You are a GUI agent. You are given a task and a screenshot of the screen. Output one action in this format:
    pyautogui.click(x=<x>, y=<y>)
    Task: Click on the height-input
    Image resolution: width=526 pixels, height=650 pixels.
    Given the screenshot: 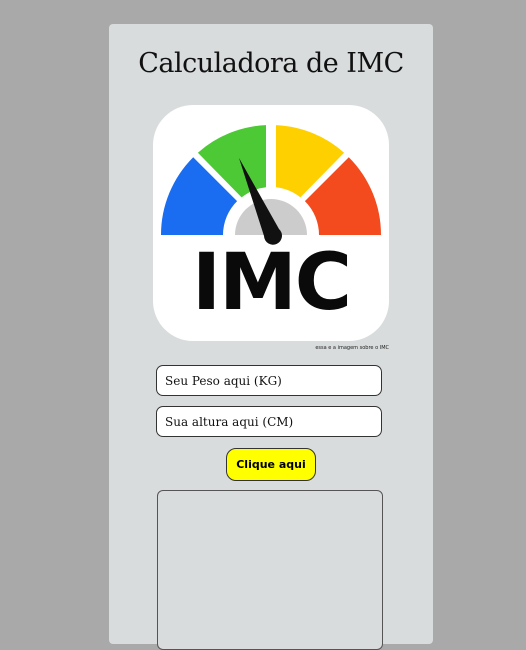 What is the action you would take?
    pyautogui.click(x=269, y=421)
    